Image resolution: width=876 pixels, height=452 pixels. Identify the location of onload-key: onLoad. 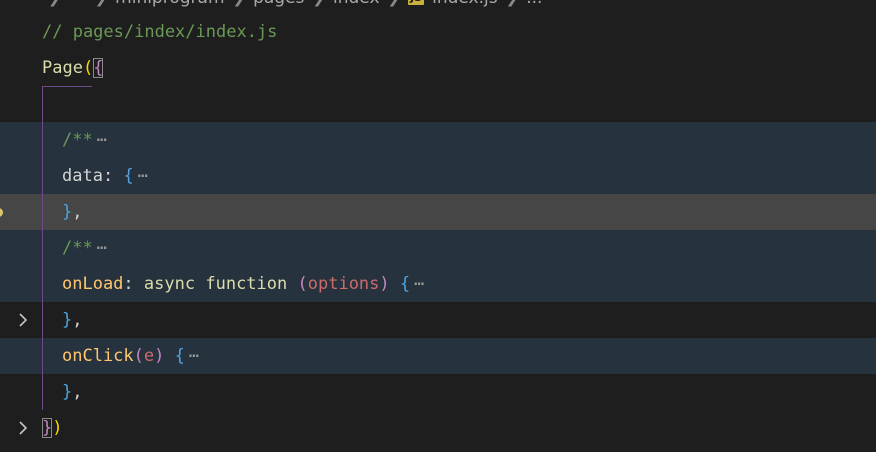
(93, 284).